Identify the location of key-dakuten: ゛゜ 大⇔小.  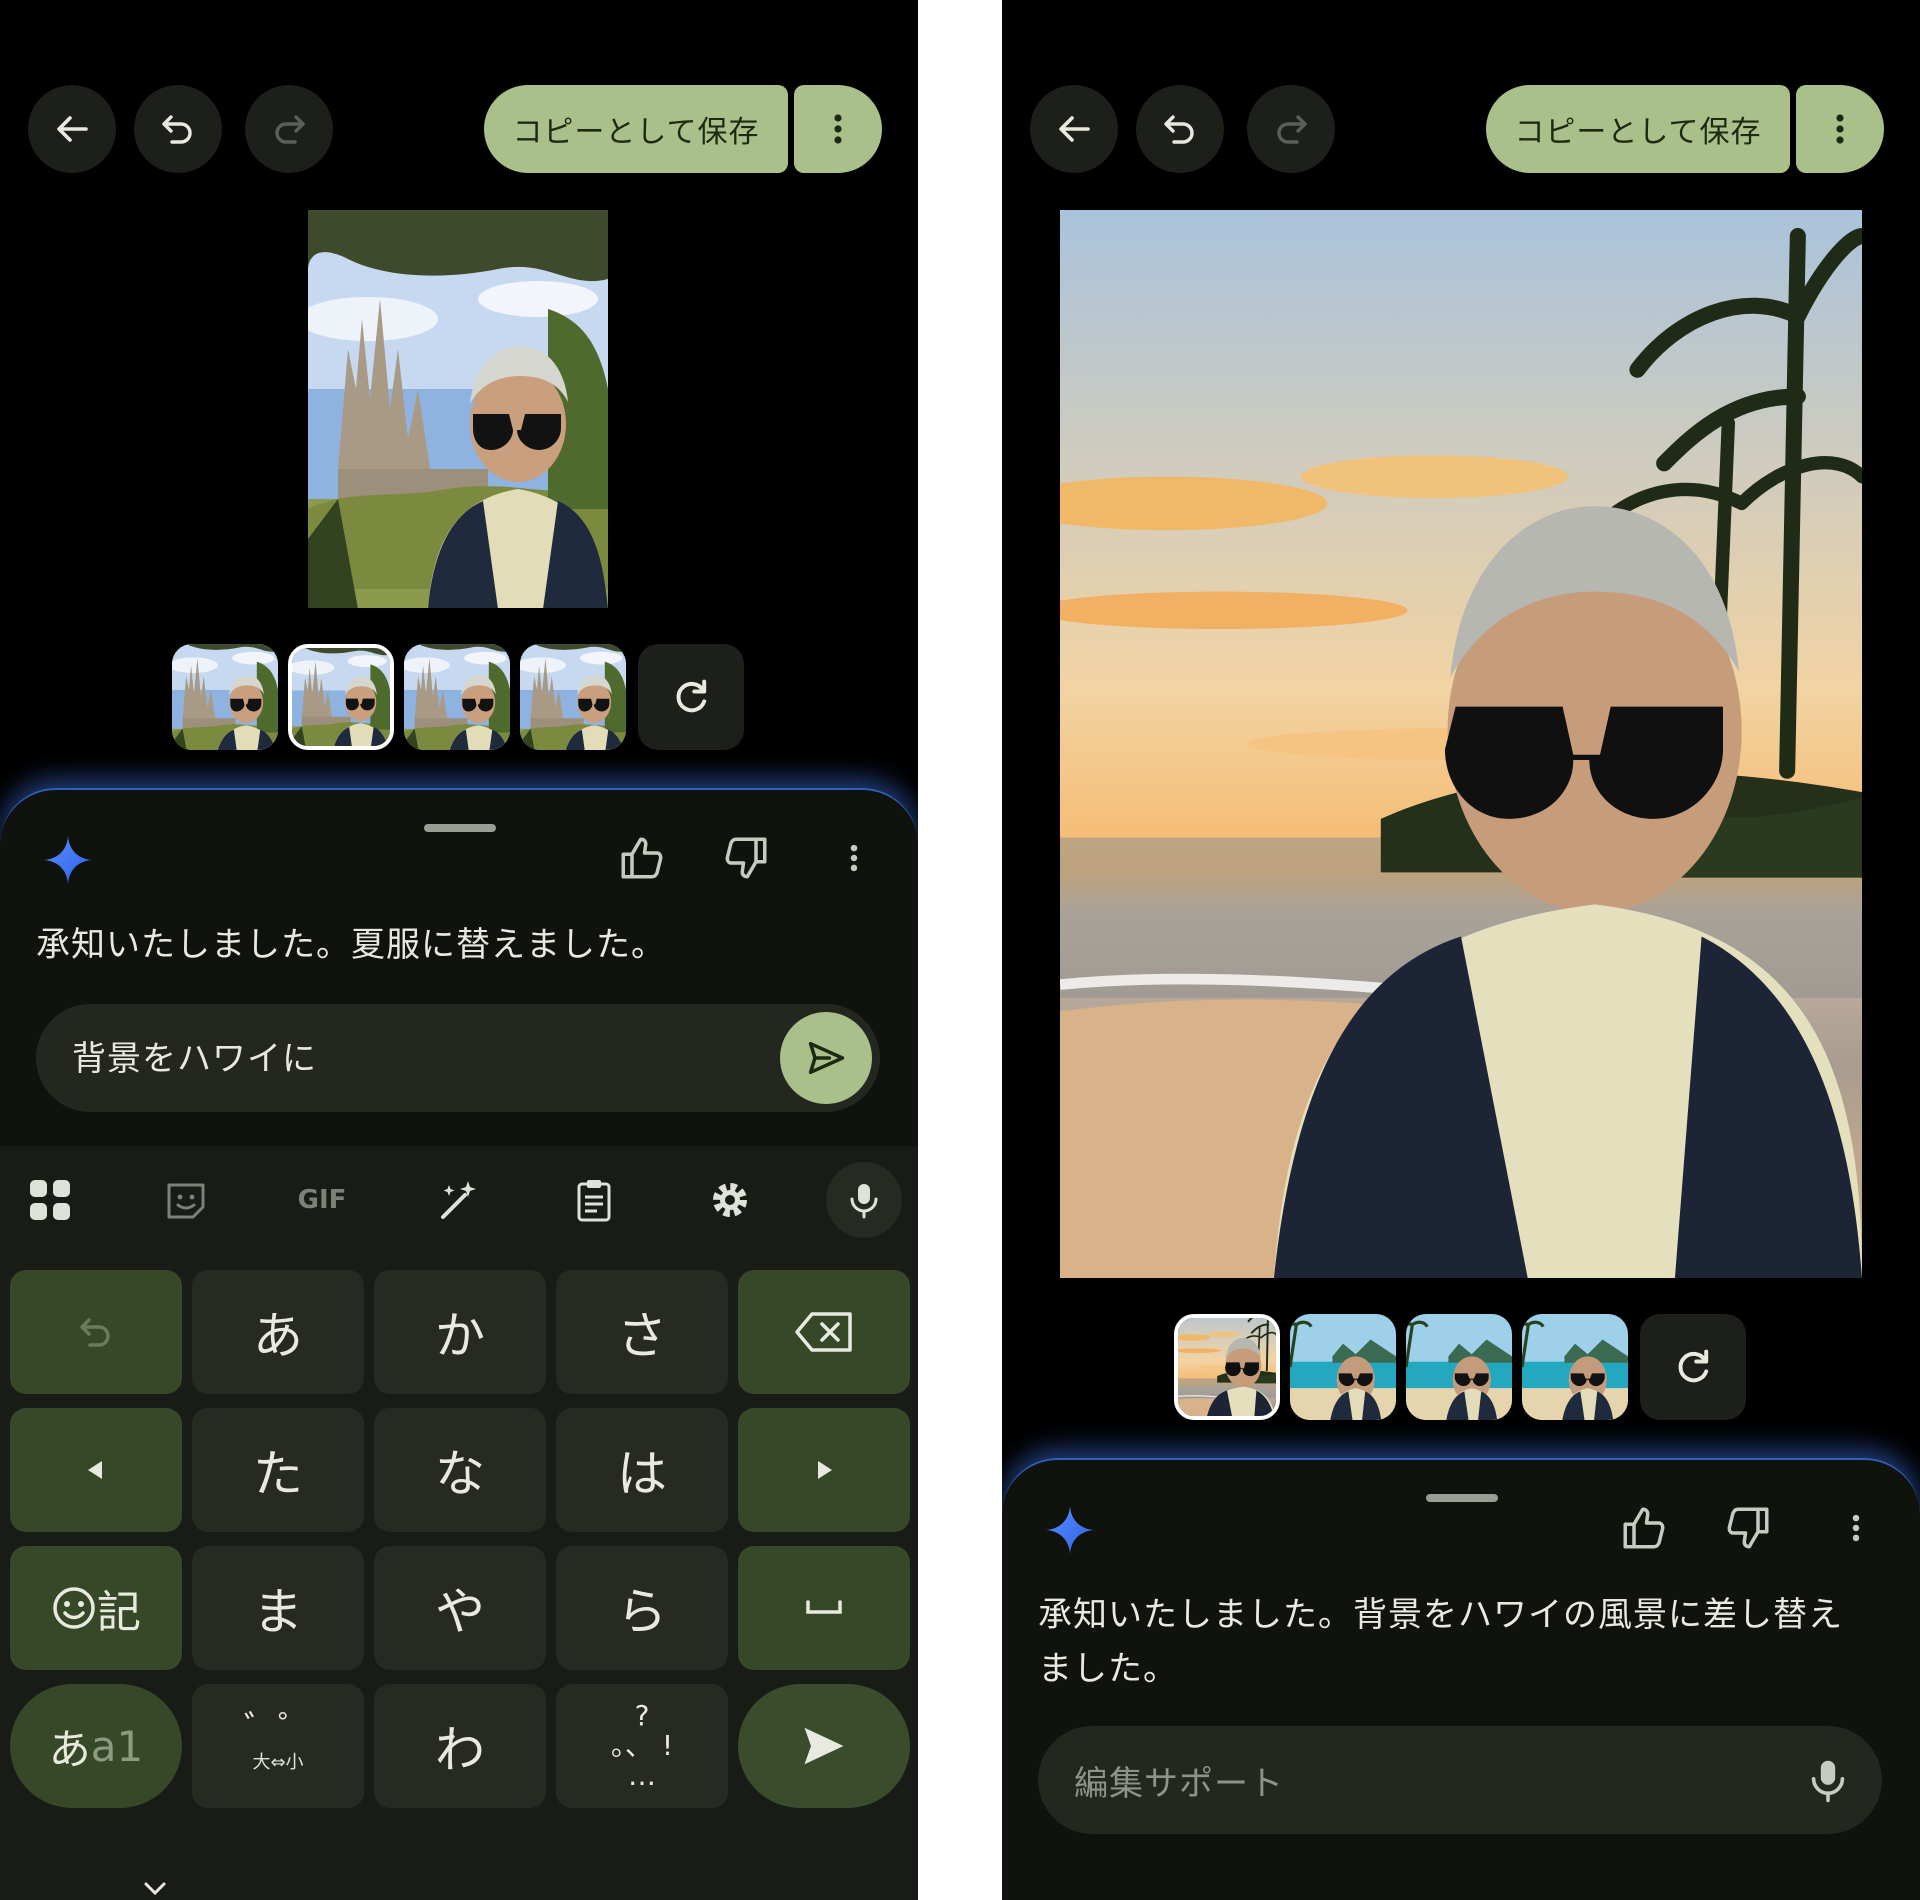
(278, 1746).